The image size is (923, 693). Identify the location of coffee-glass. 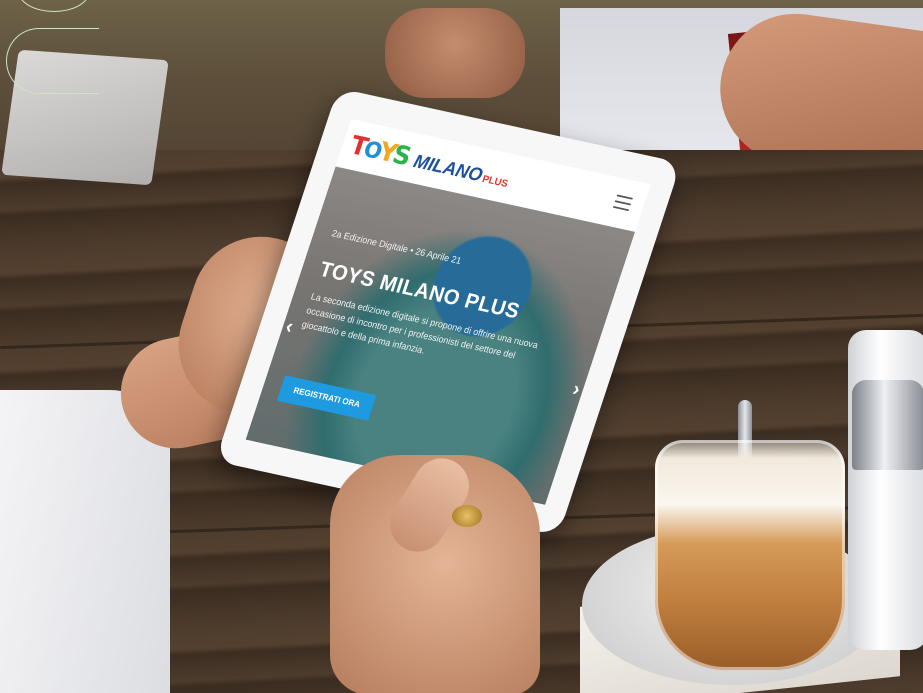
(750, 555).